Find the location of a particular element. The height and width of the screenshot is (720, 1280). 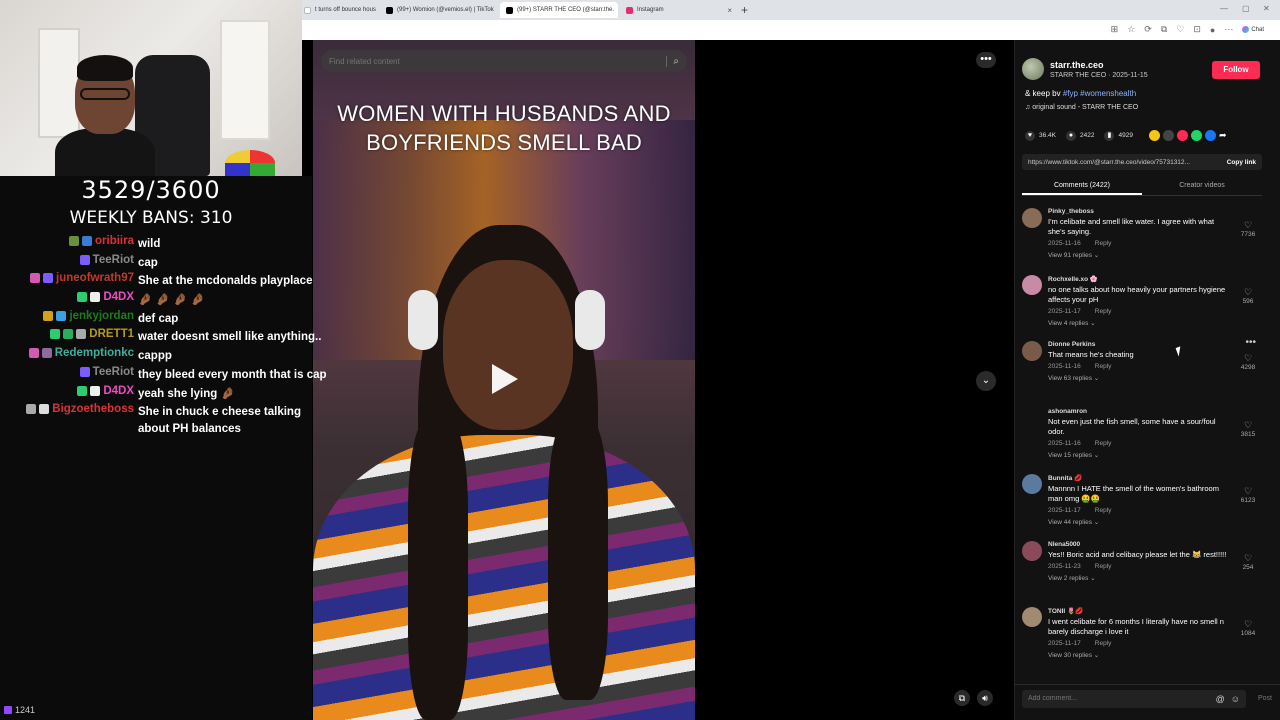

grid-icon: ⊞ is located at coordinates (1115, 29).